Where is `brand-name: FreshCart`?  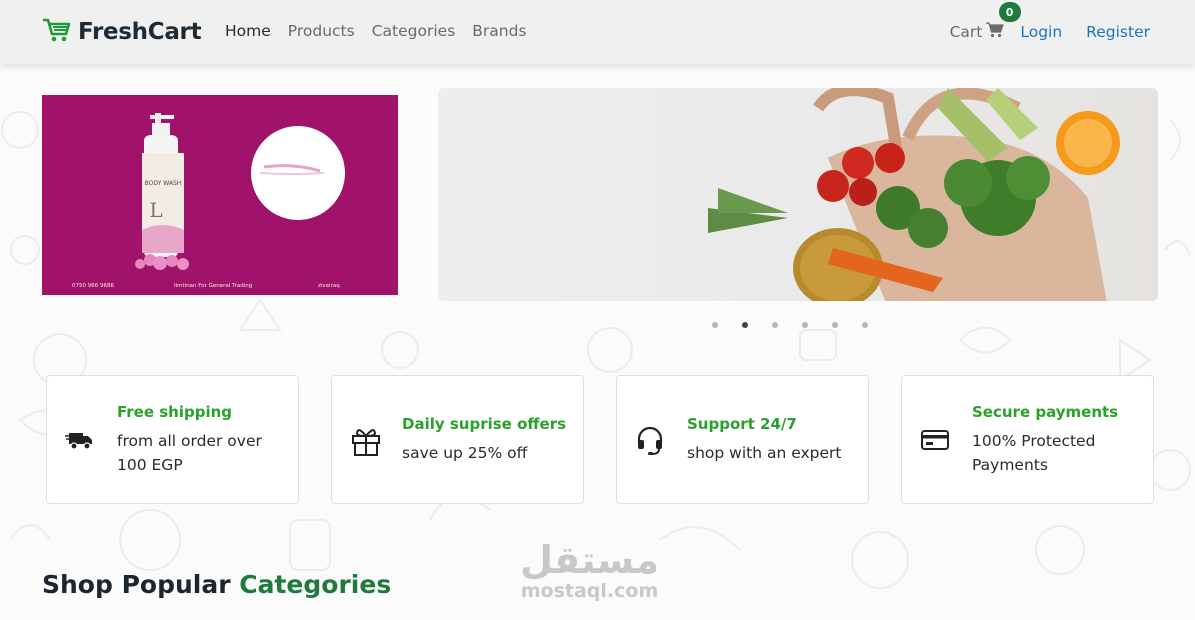
brand-name: FreshCart is located at coordinates (140, 32).